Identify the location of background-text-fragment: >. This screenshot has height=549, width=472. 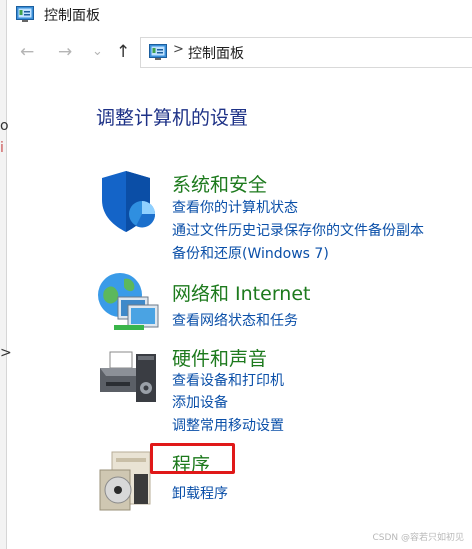
(6, 353).